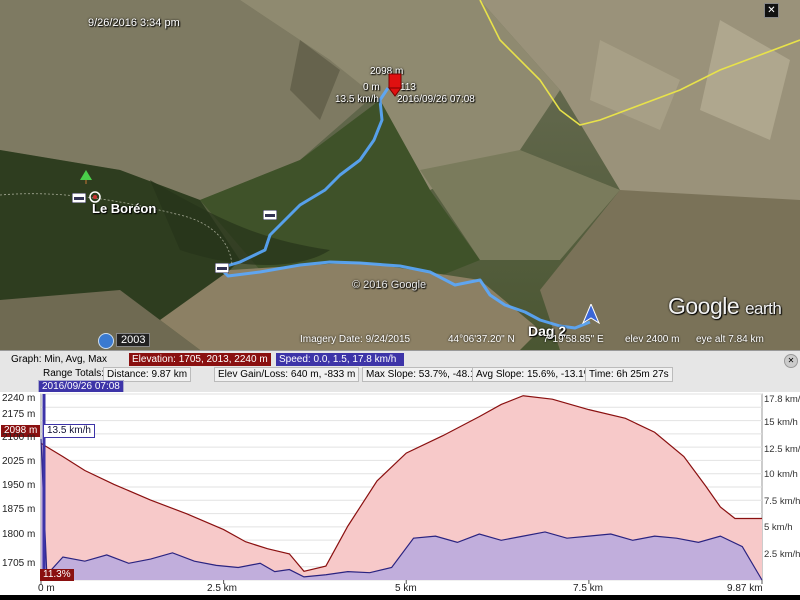 The height and width of the screenshot is (600, 800). What do you see at coordinates (133, 340) in the screenshot?
I see `historical-imagery-year: 2003` at bounding box center [133, 340].